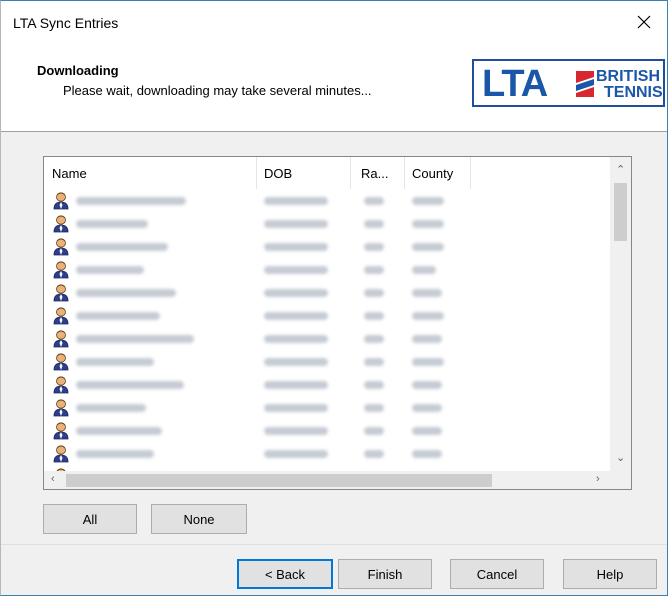 This screenshot has width=668, height=596. What do you see at coordinates (199, 519) in the screenshot?
I see `select-none-button: None` at bounding box center [199, 519].